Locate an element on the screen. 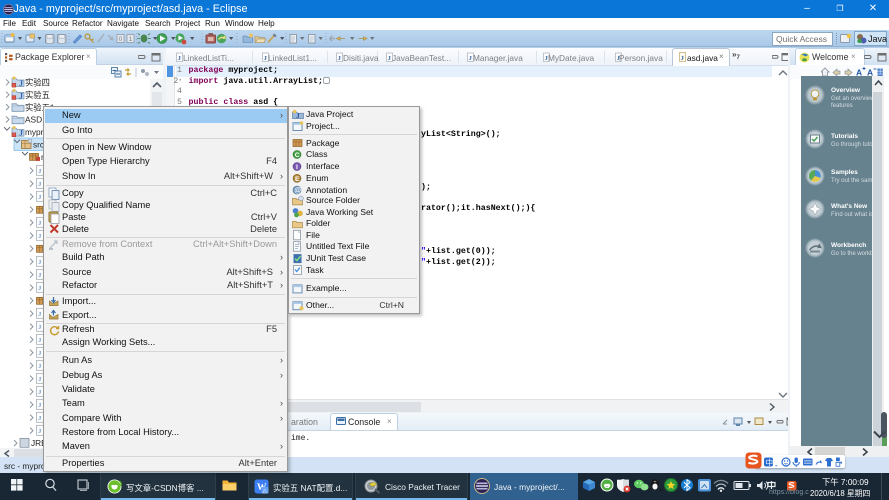  svg-text: 实验五 is located at coordinates (37, 95).